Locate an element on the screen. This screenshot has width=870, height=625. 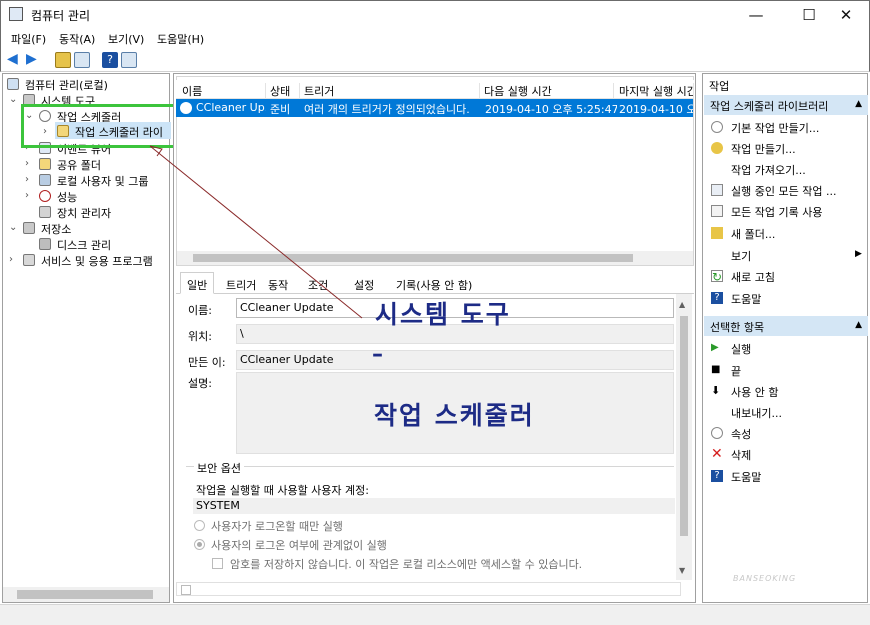
annotation-task-scheduler: 작업 스케줄러 is located at coordinates (454, 415).